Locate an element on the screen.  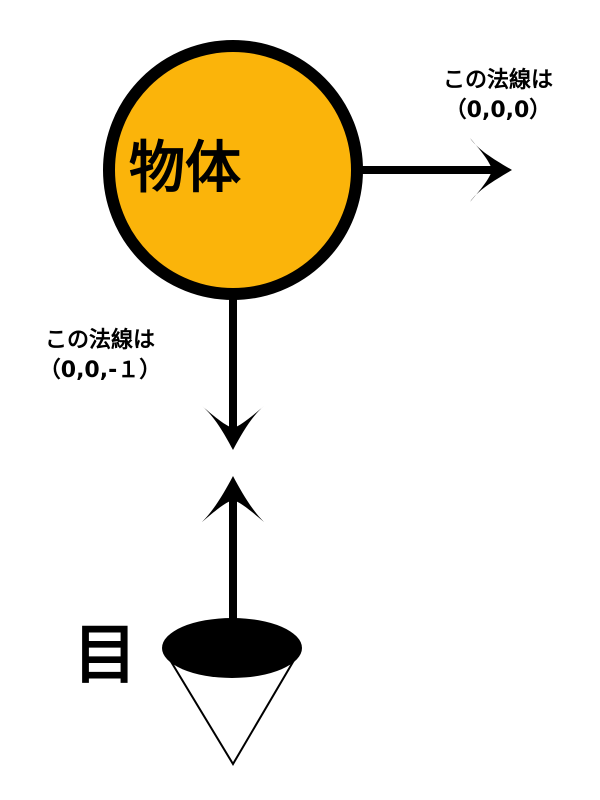
eye-cone-icon is located at coordinates (232, 692).